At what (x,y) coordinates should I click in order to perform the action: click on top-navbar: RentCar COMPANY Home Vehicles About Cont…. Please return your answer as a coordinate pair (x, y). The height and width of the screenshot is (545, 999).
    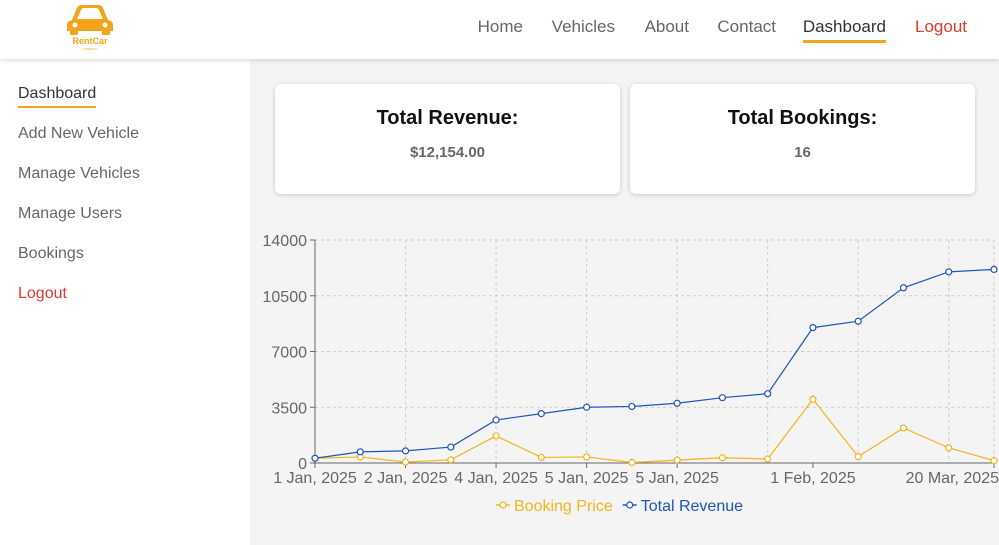
    Looking at the image, I should click on (499, 29).